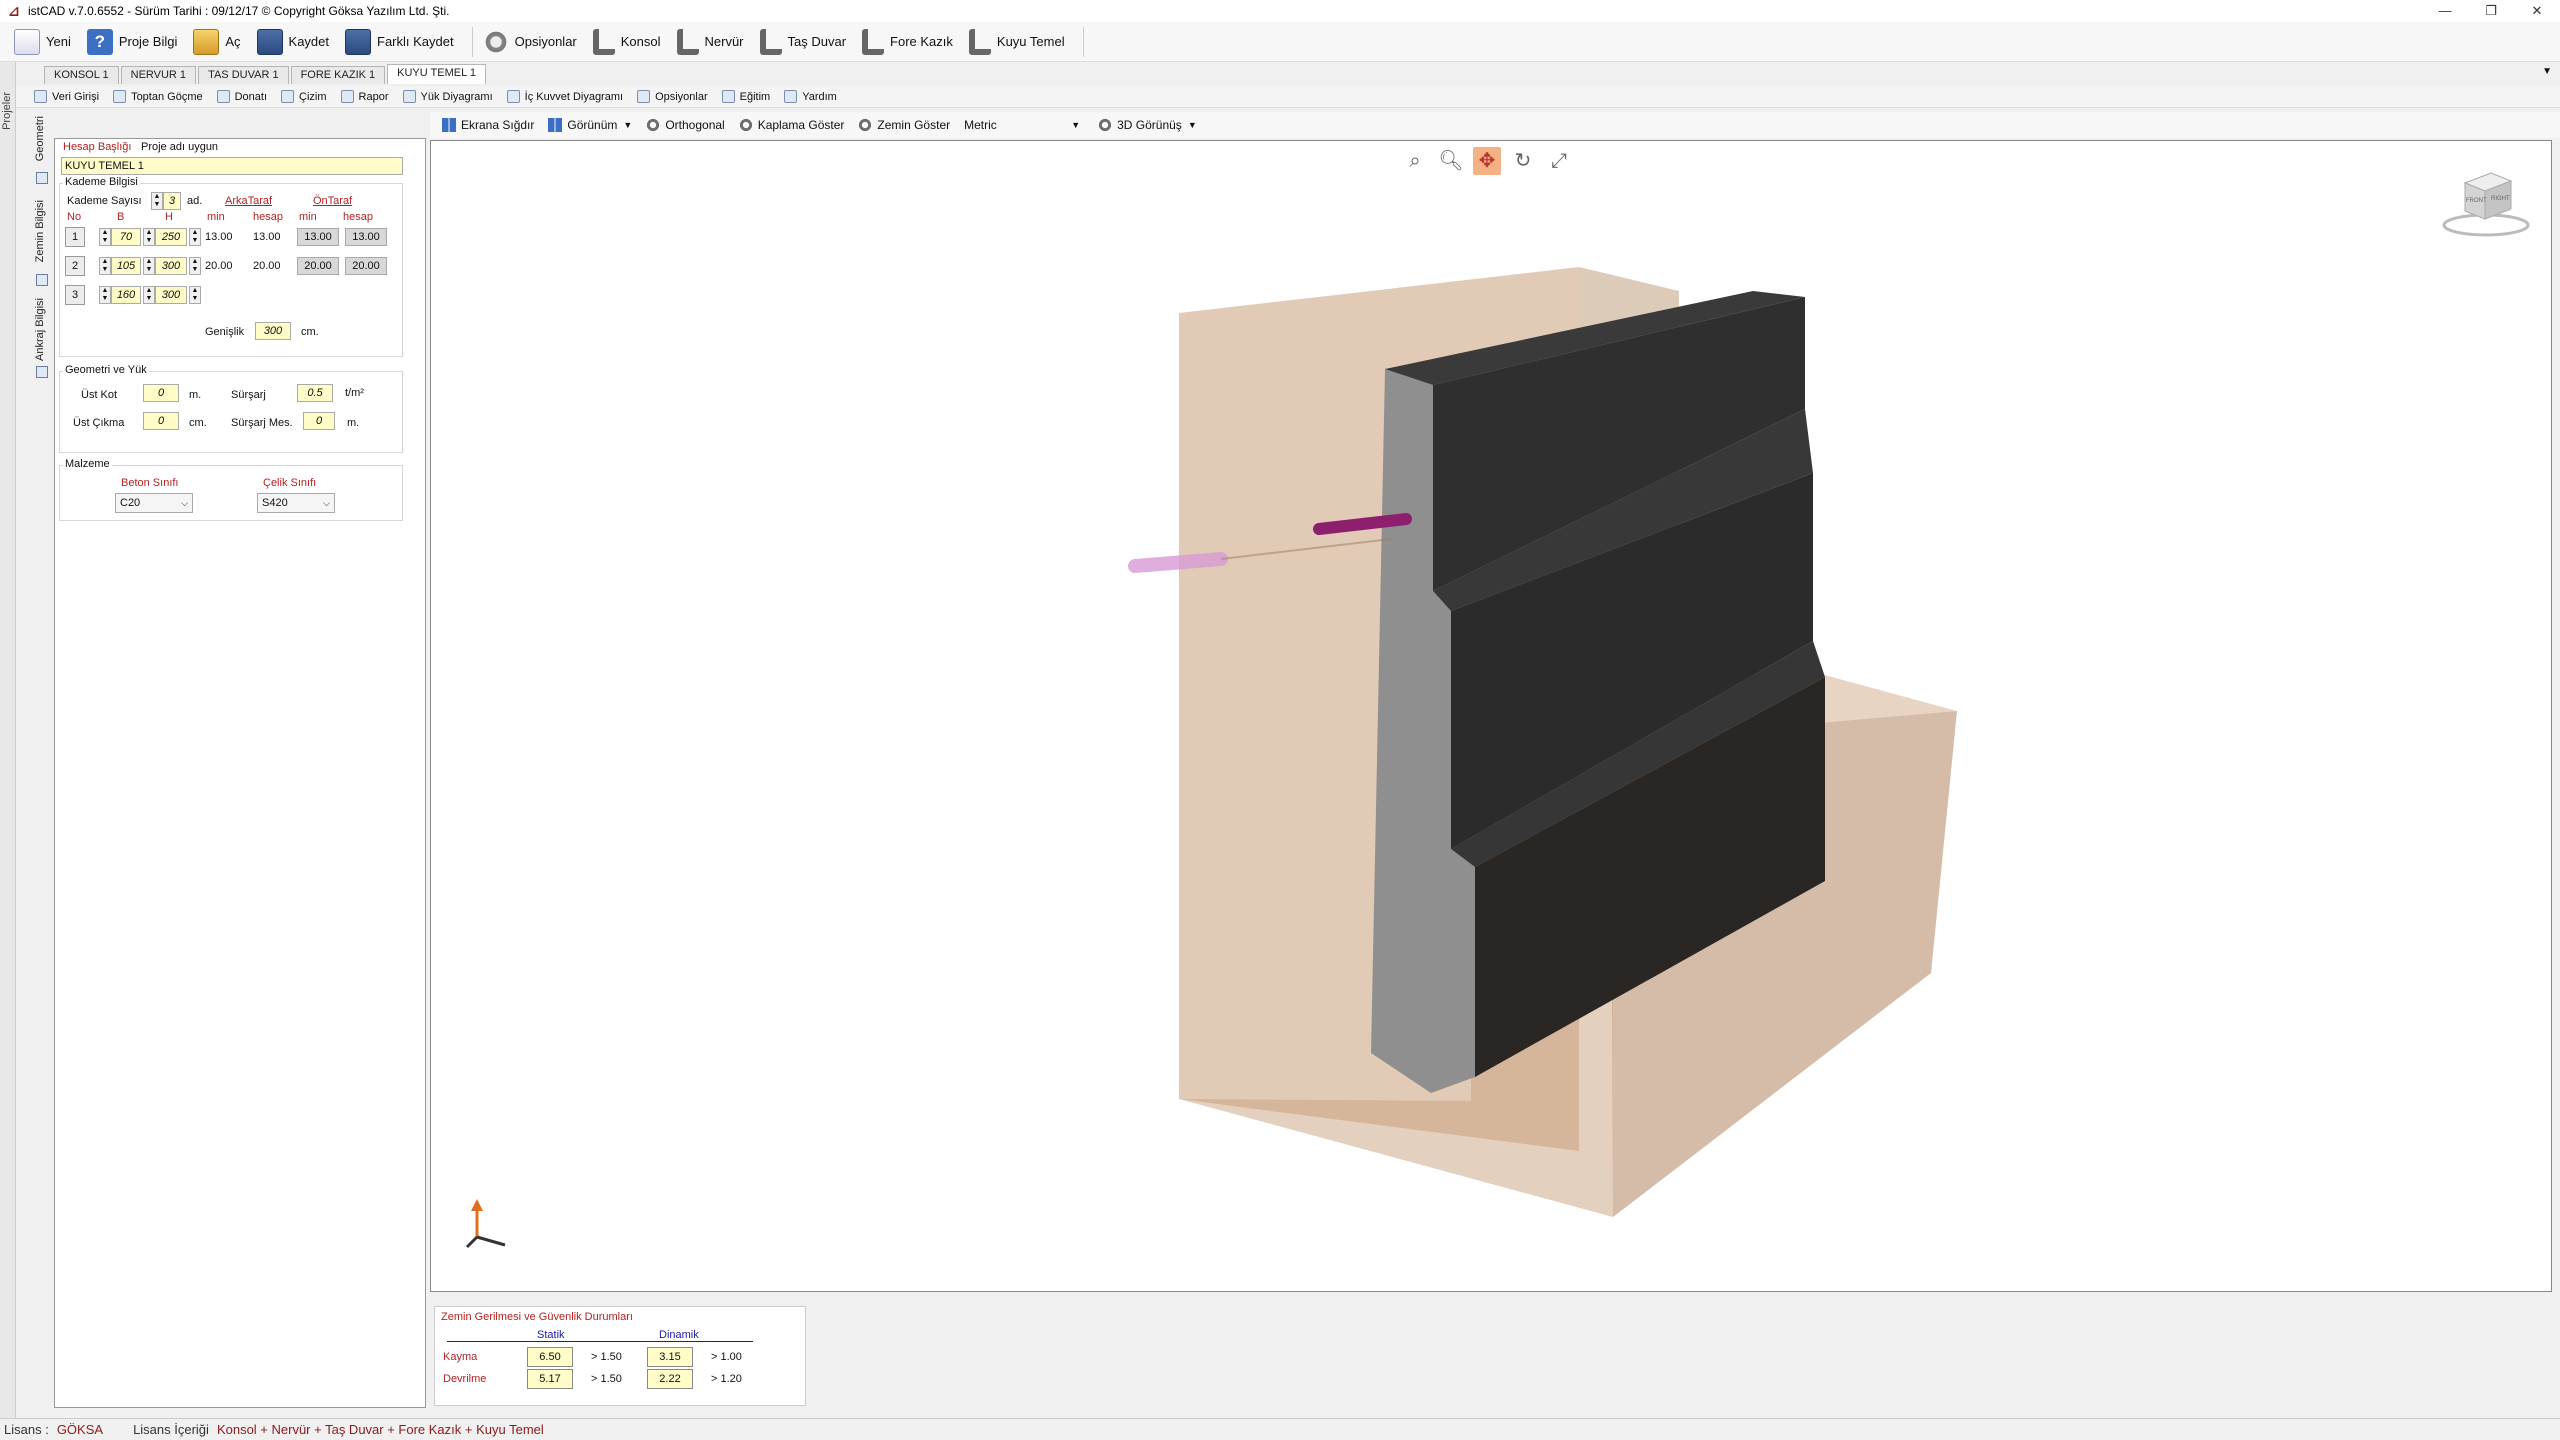 This screenshot has height=1440, width=2560. I want to click on collapse-icon, so click(120, 96).